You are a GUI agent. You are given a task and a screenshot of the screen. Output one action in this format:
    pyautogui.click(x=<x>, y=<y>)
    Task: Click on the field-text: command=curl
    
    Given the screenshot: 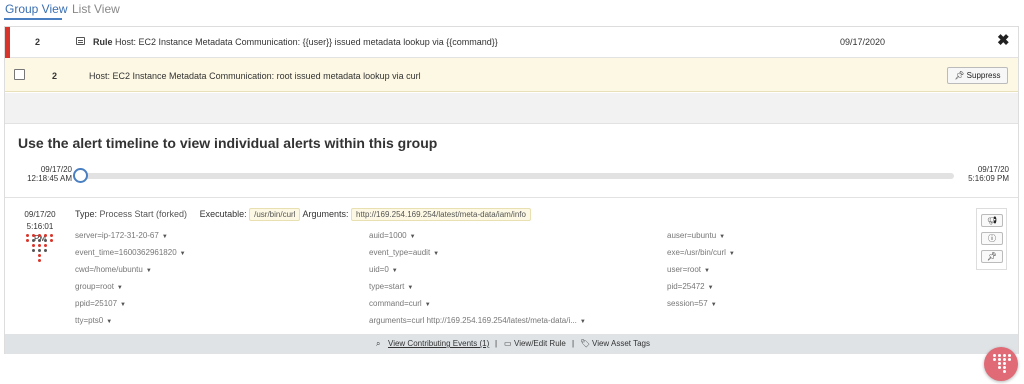 What is the action you would take?
    pyautogui.click(x=395, y=303)
    